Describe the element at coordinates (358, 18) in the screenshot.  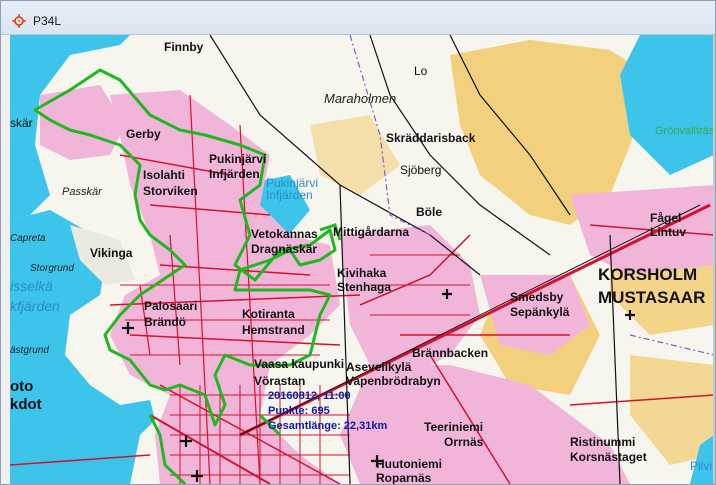
I see `title-bar: P34L` at that location.